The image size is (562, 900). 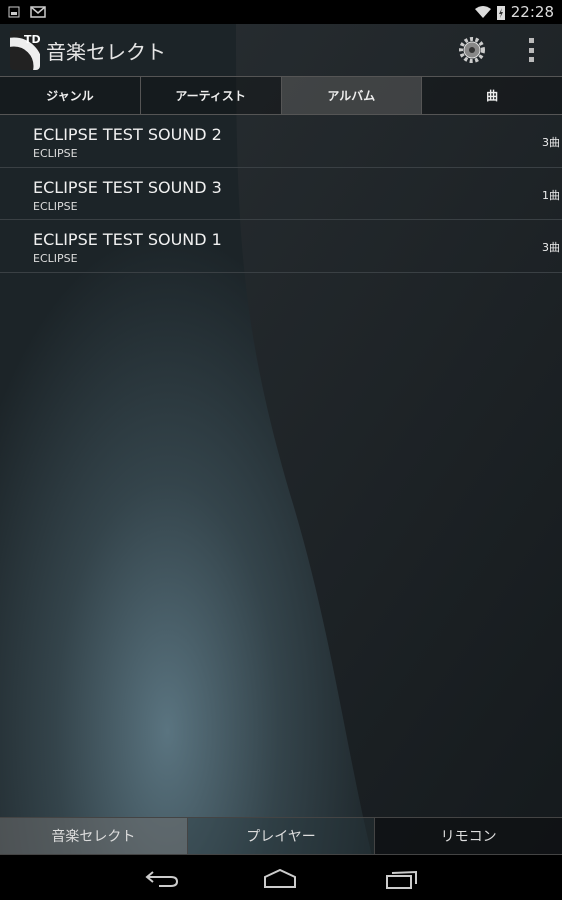 What do you see at coordinates (25, 50) in the screenshot?
I see `app-logo: TD` at bounding box center [25, 50].